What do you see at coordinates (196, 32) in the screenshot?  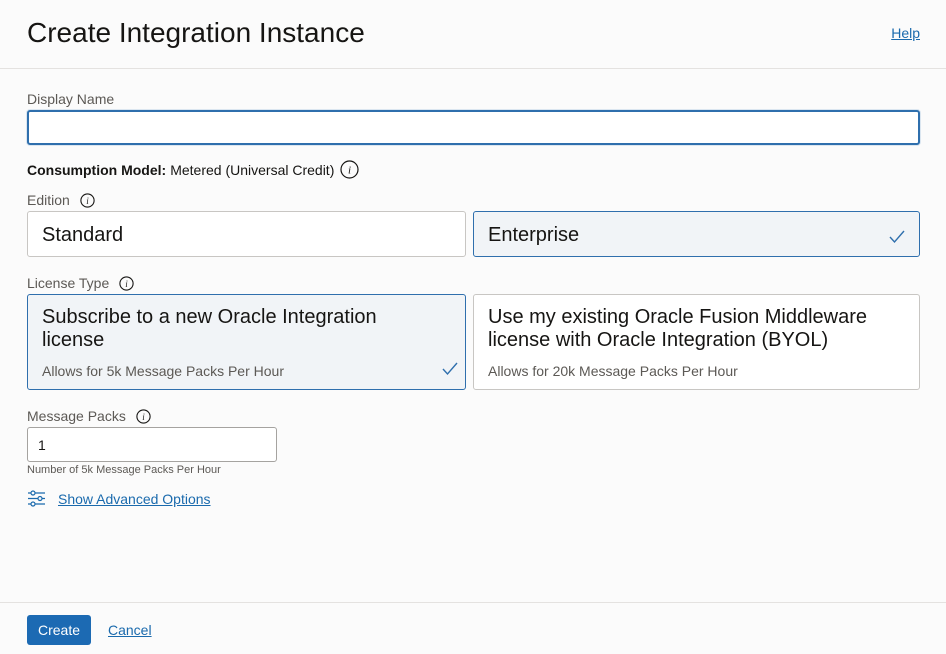 I see `page-title: Create Integration Instance` at bounding box center [196, 32].